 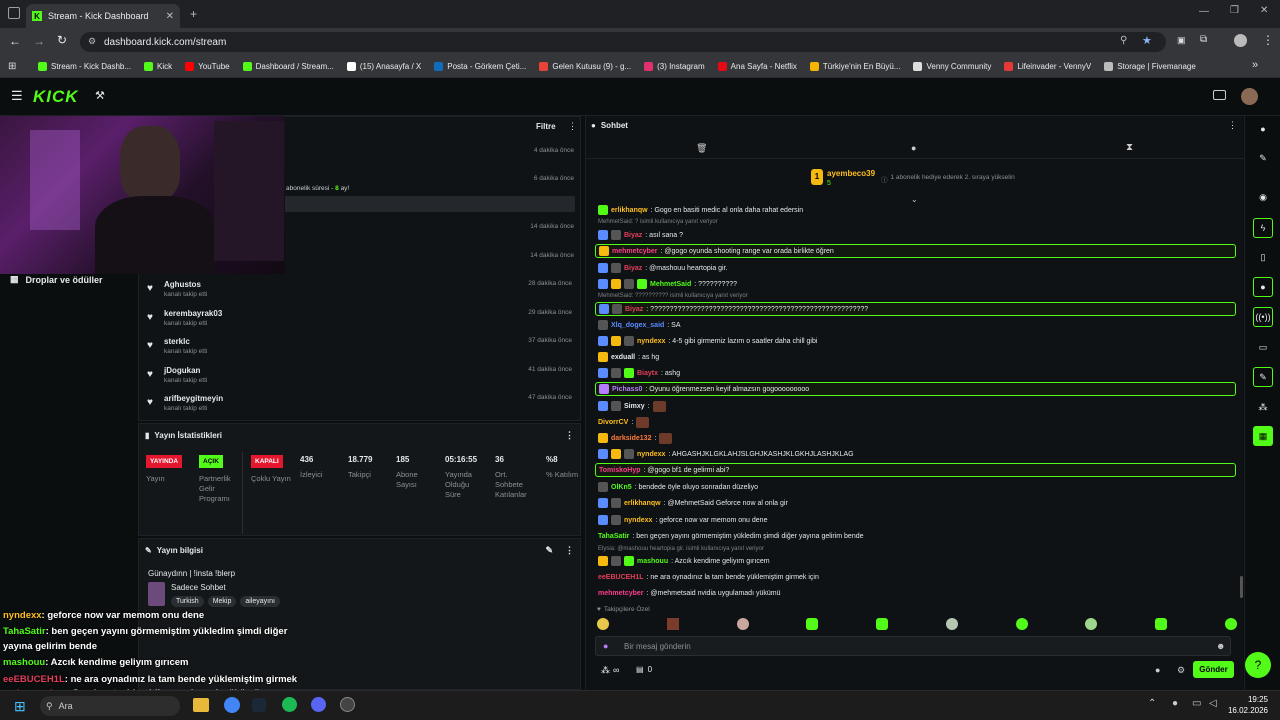 I want to click on chat-username: Xlq_dogex_said, so click(x=637, y=325).